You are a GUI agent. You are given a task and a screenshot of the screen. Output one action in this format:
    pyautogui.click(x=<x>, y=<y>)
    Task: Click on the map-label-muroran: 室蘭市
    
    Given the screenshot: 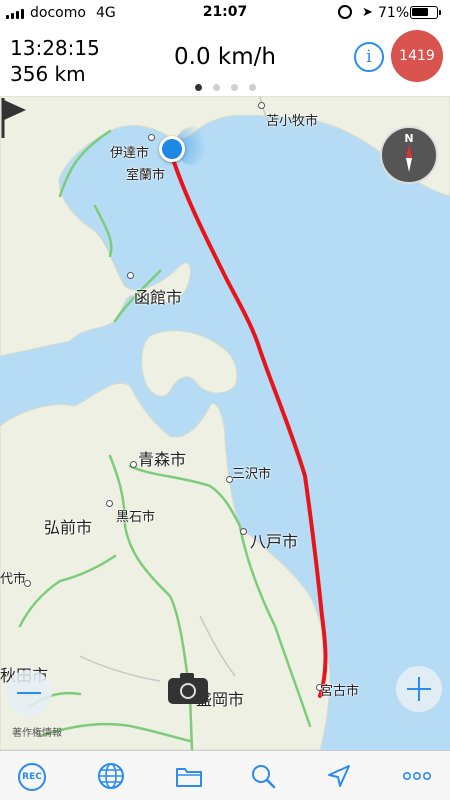 What is the action you would take?
    pyautogui.click(x=146, y=175)
    